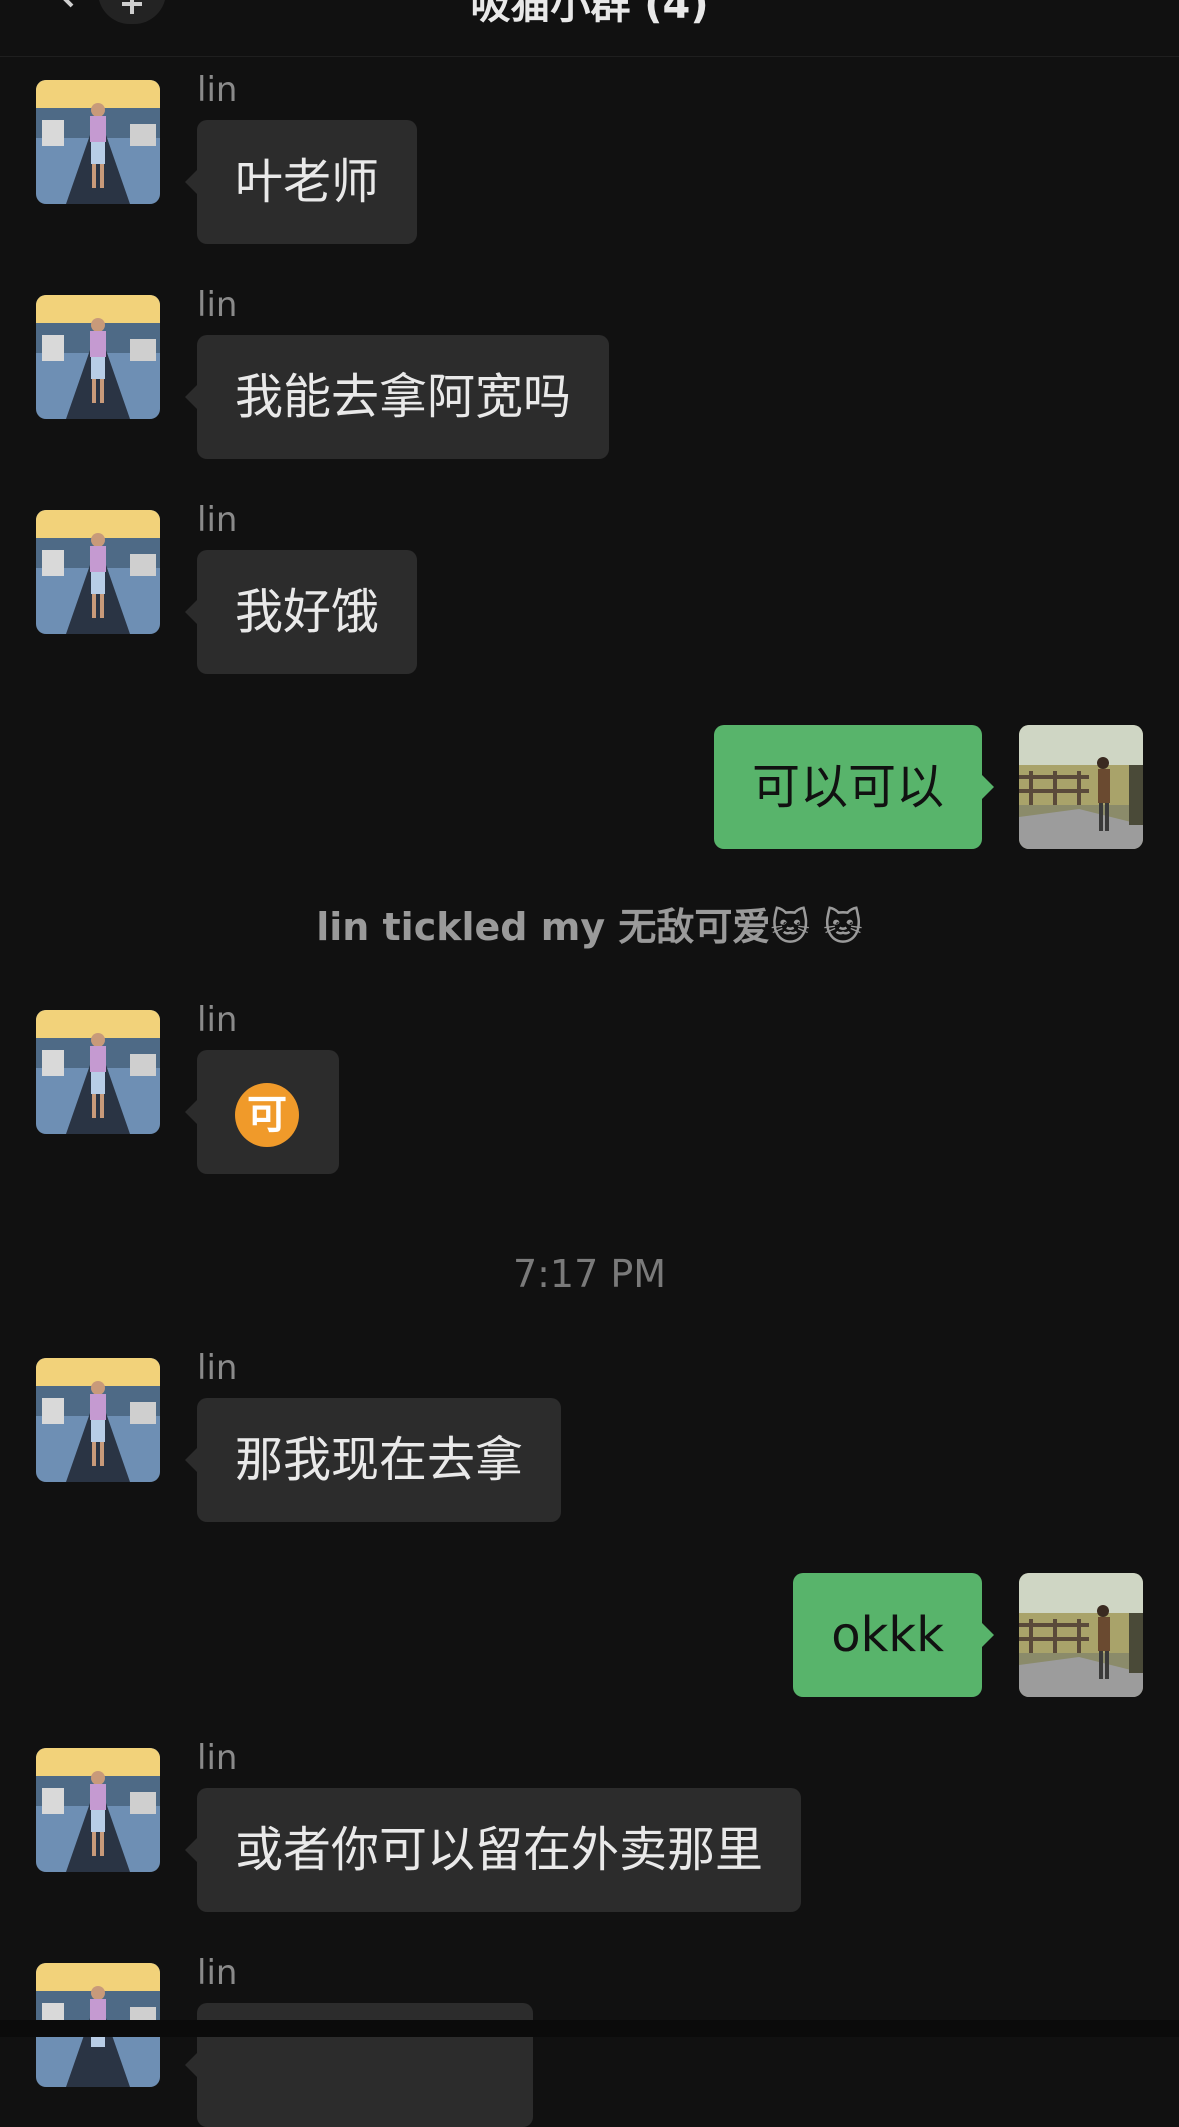 The image size is (1179, 2127). Describe the element at coordinates (589, 1274) in the screenshot. I see `timestamp: 7:17 PM` at that location.